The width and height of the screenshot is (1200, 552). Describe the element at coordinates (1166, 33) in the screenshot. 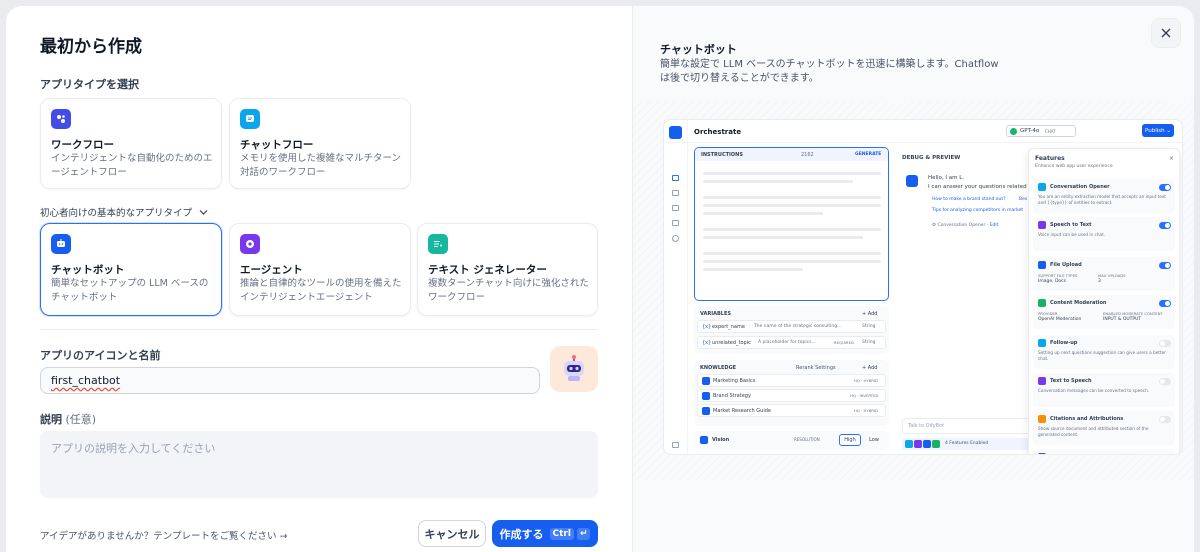

I see `close-button` at that location.